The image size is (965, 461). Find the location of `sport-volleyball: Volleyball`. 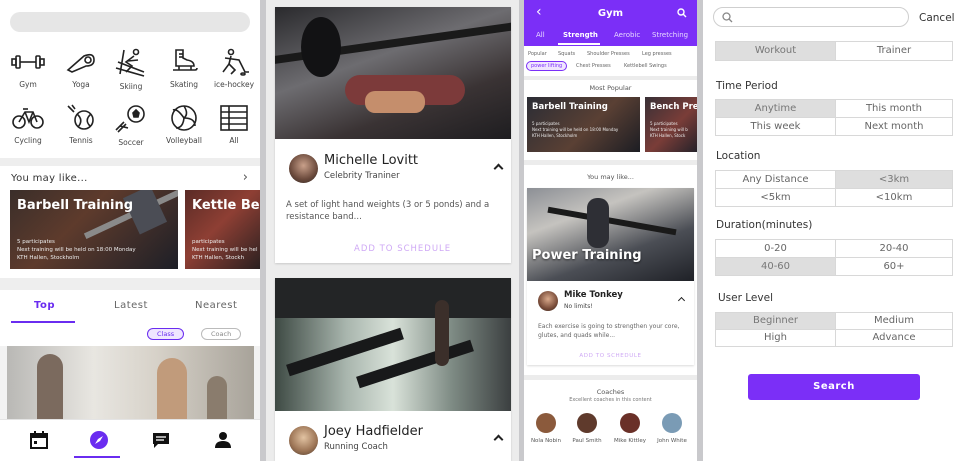

sport-volleyball: Volleyball is located at coordinates (184, 124).